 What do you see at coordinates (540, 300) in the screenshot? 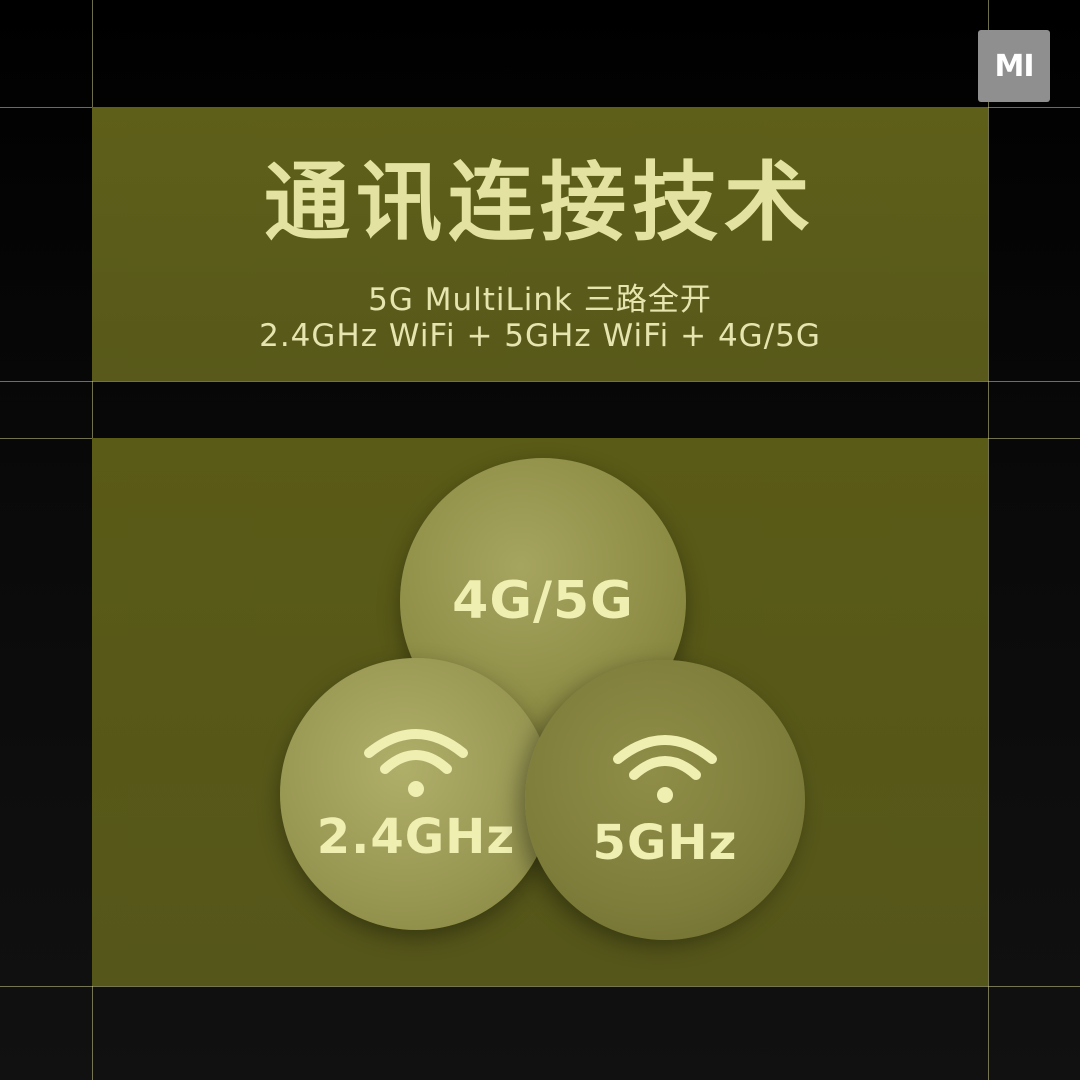
I see `subtitle-line-1: 5G MultiLink 三路全开` at bounding box center [540, 300].